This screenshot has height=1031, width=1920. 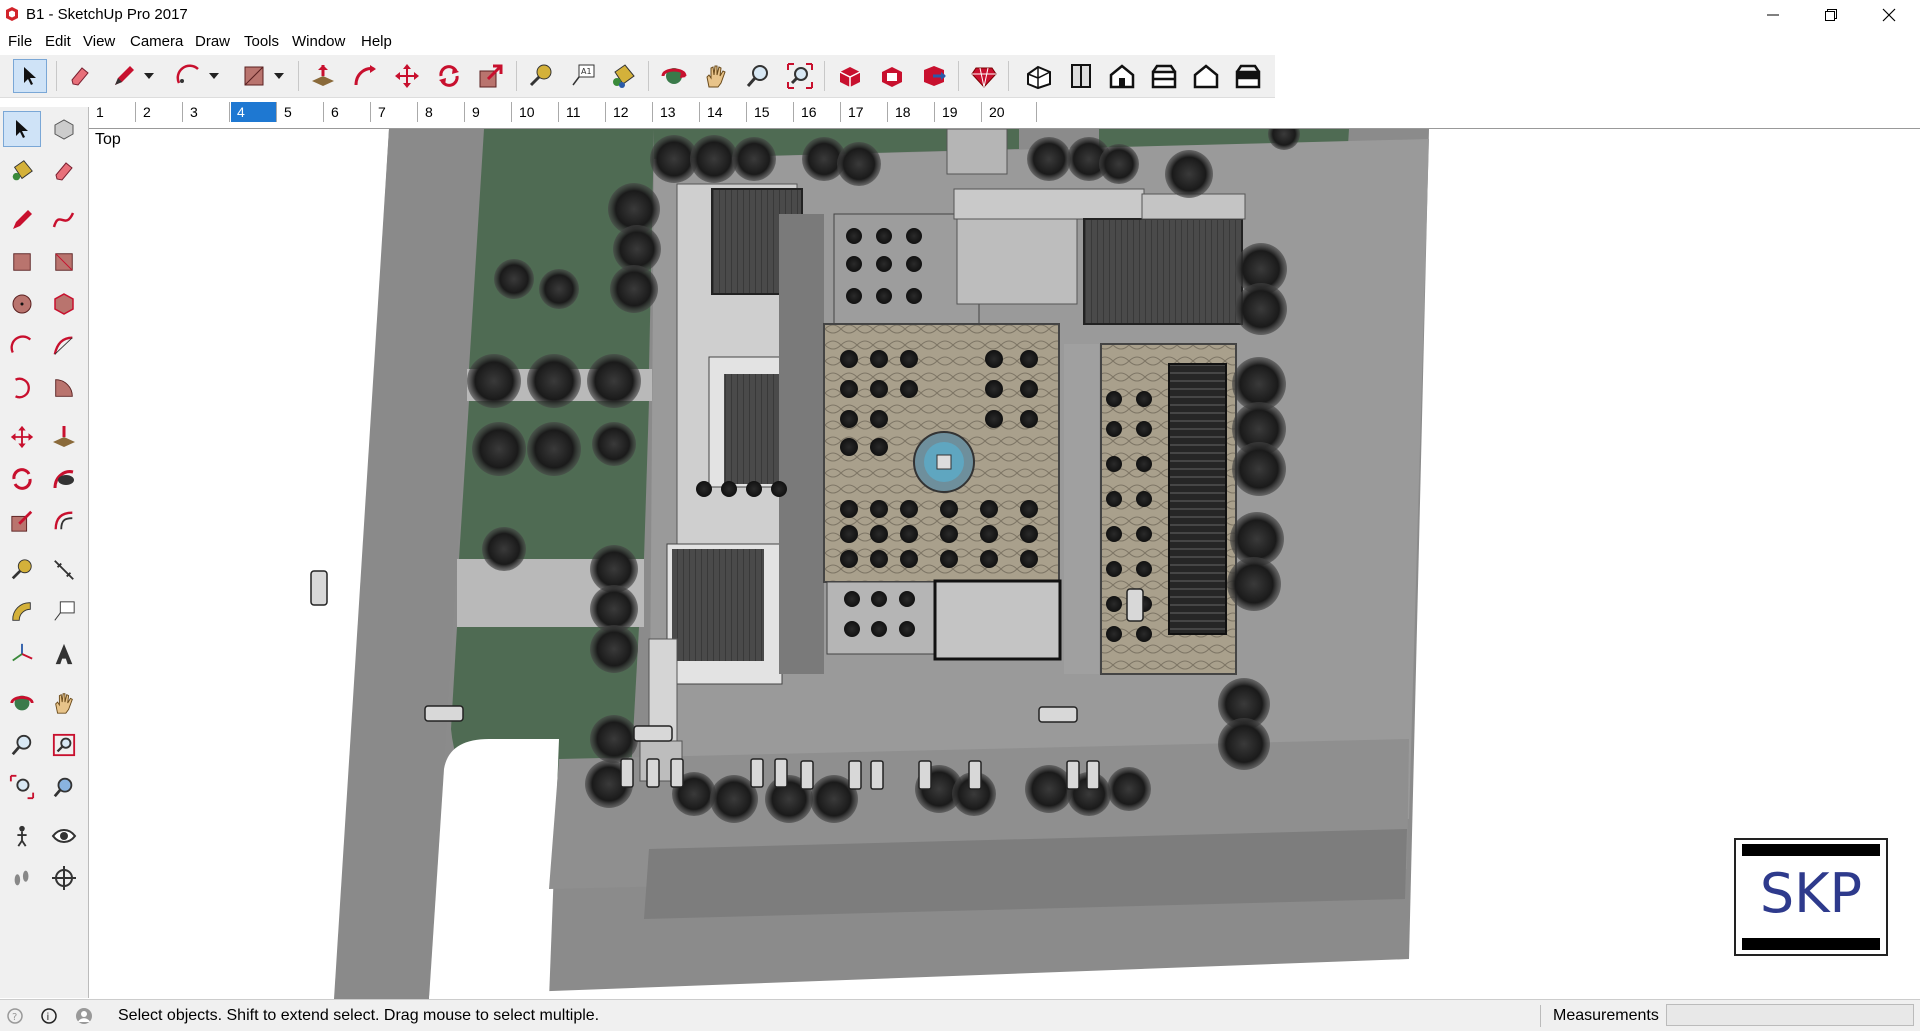 What do you see at coordinates (64, 703) in the screenshot?
I see `pan-tool` at bounding box center [64, 703].